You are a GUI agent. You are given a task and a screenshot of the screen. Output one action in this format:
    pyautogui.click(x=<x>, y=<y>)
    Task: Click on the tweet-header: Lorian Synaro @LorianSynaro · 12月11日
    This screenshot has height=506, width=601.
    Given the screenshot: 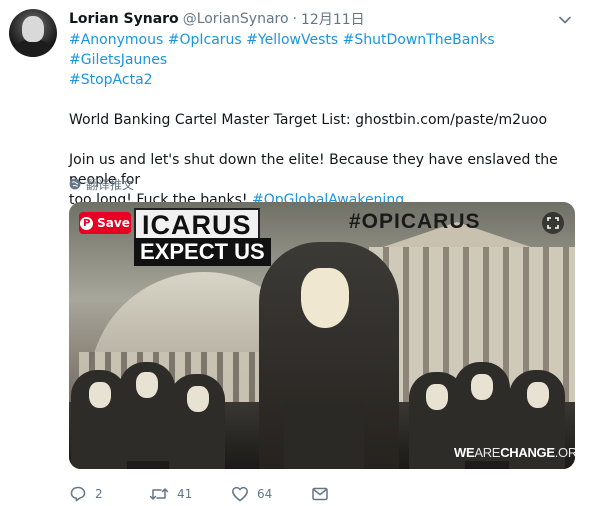 What is the action you would take?
    pyautogui.click(x=217, y=19)
    